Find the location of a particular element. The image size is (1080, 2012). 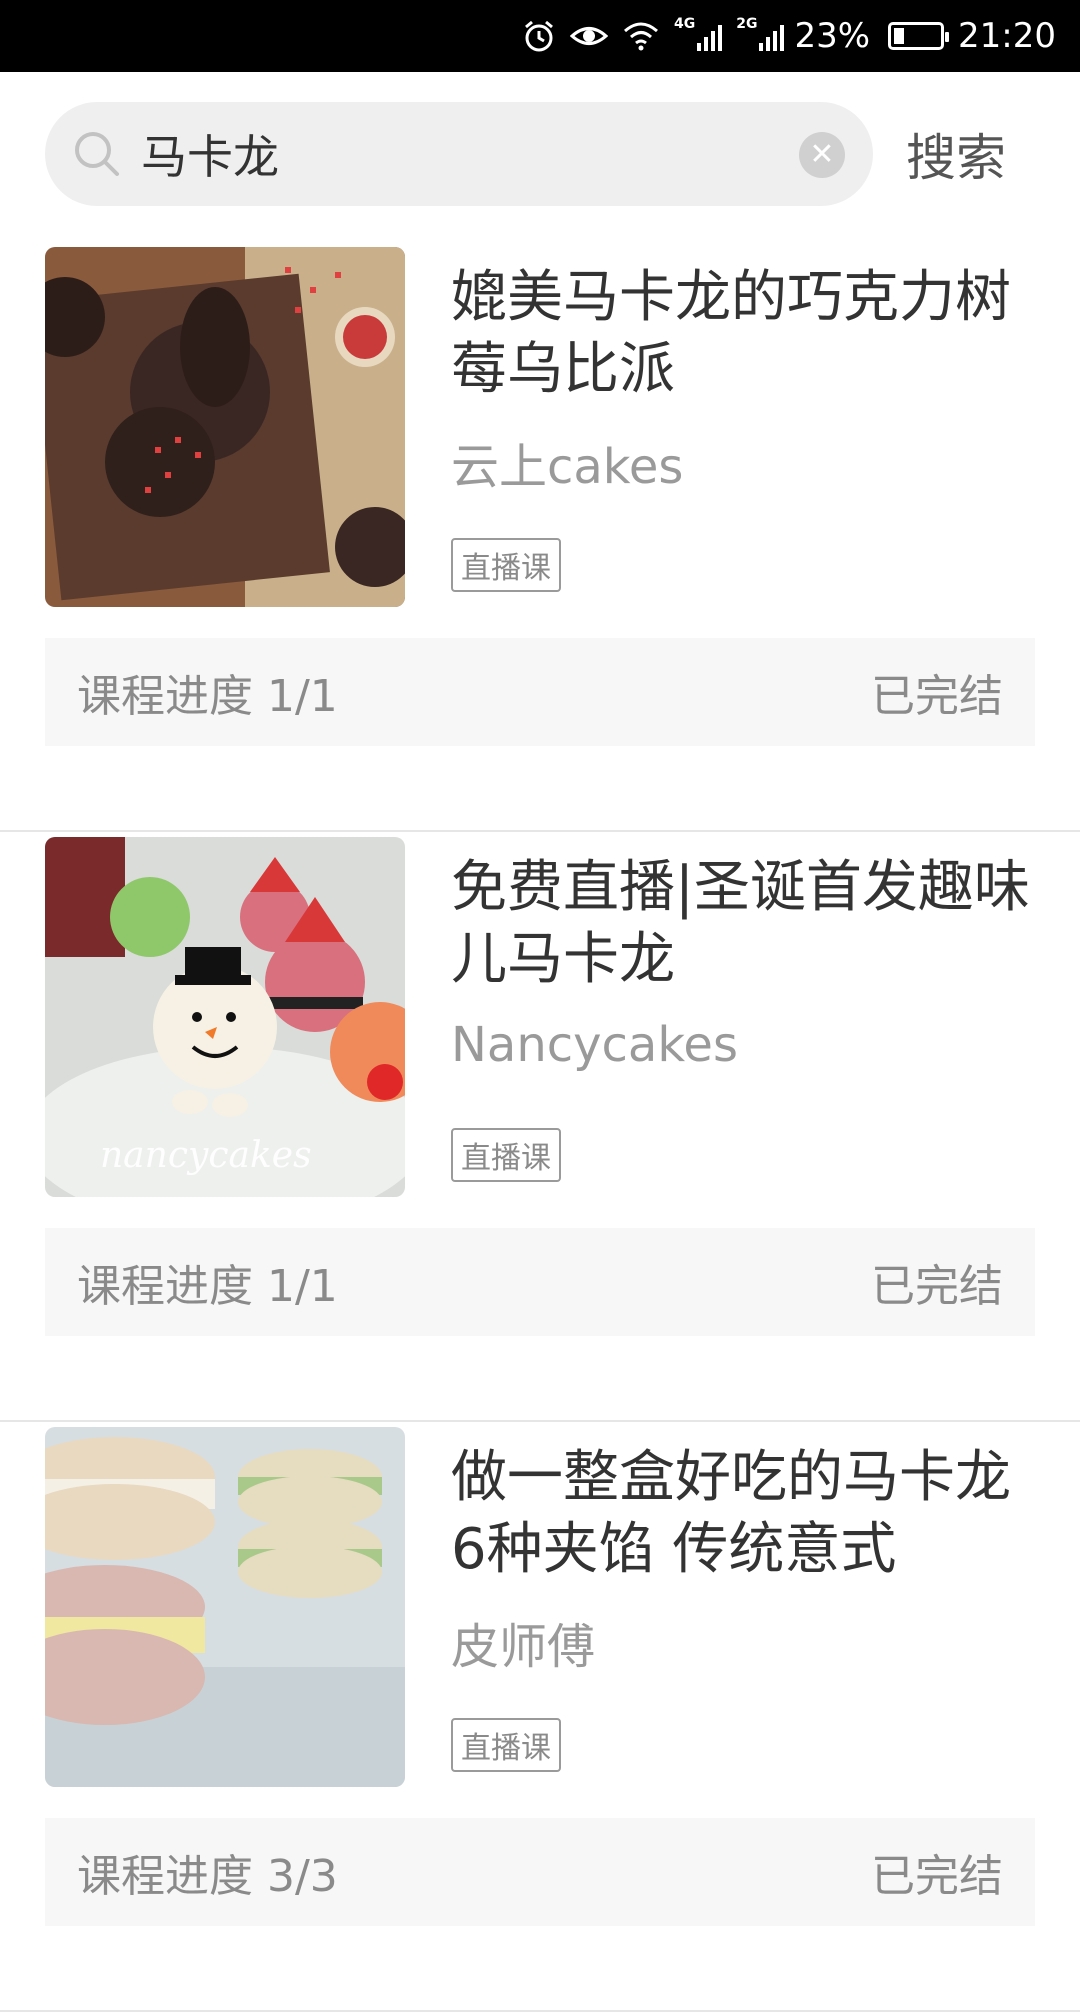

course-title: 免费直播|圣诞首发趣味儿马卡龙 is located at coordinates (741, 924).